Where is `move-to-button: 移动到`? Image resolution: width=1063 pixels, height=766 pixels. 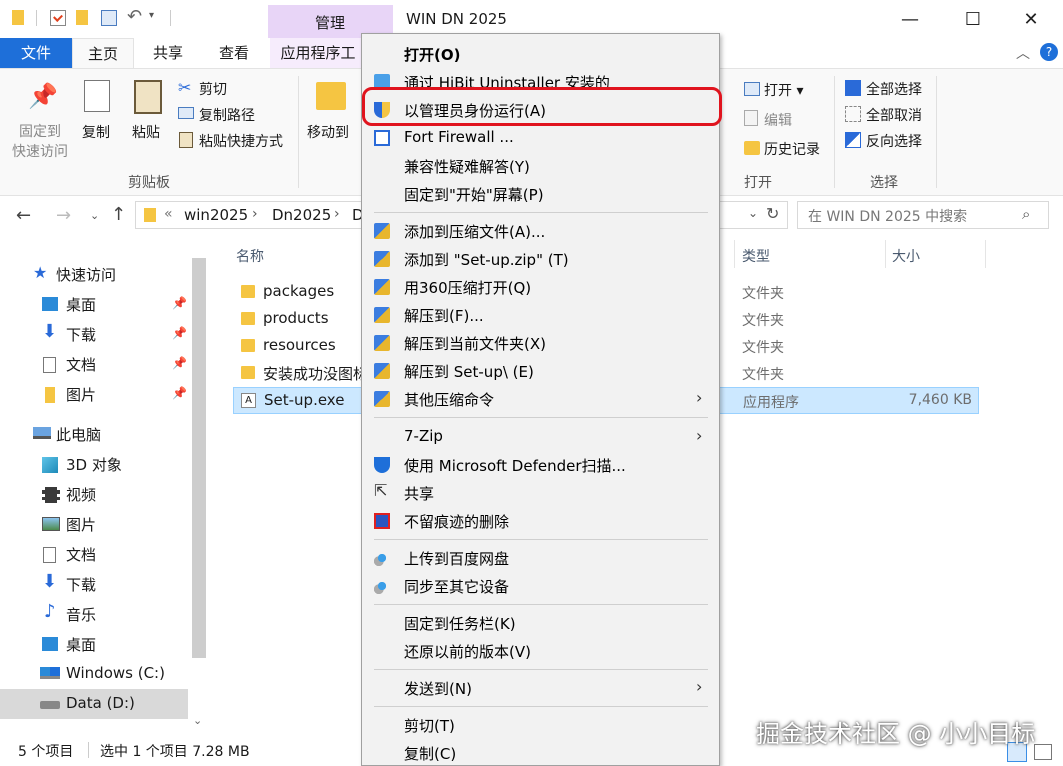 move-to-button: 移动到 is located at coordinates (328, 132).